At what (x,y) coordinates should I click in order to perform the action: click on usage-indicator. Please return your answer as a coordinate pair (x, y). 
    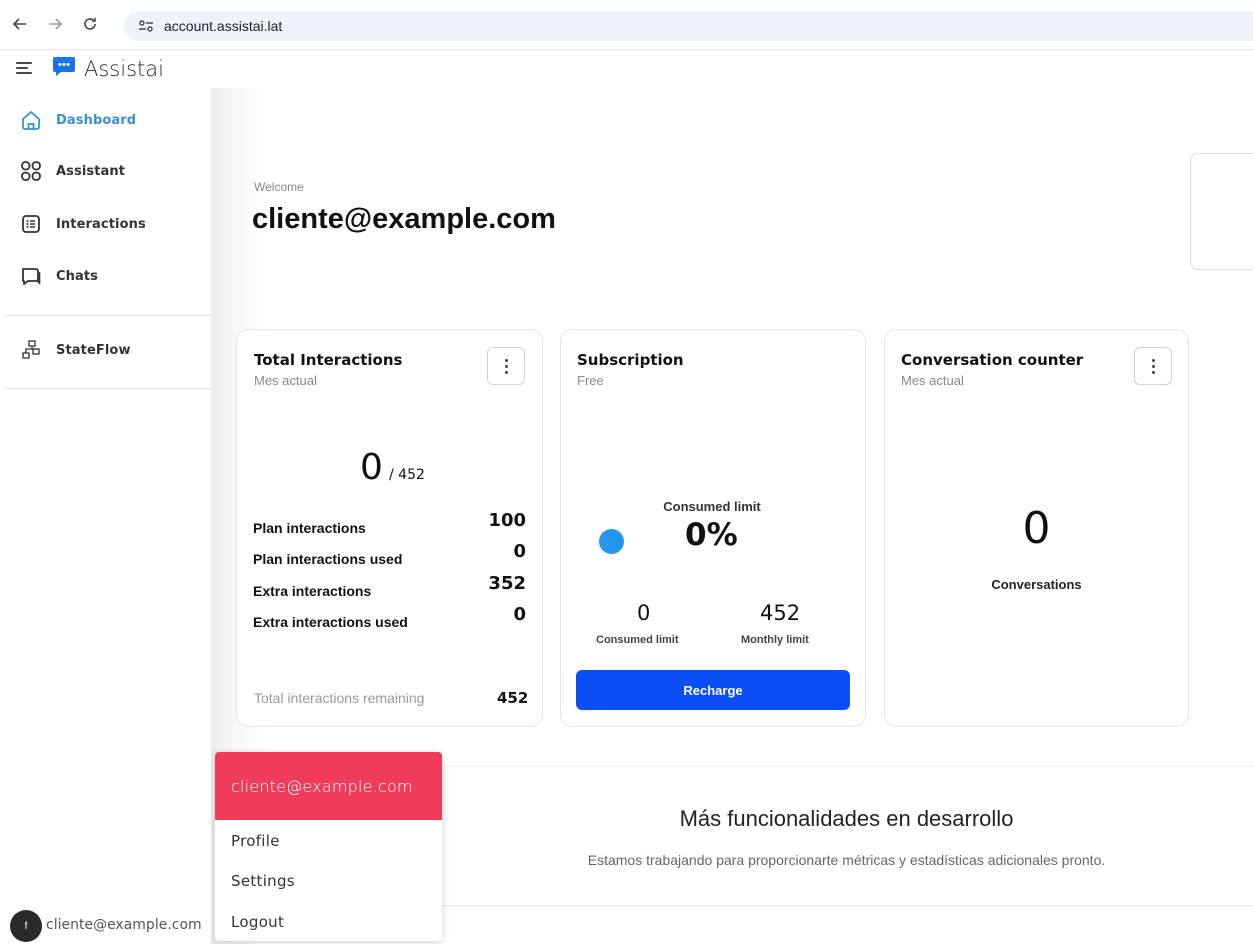
    Looking at the image, I should click on (611, 541).